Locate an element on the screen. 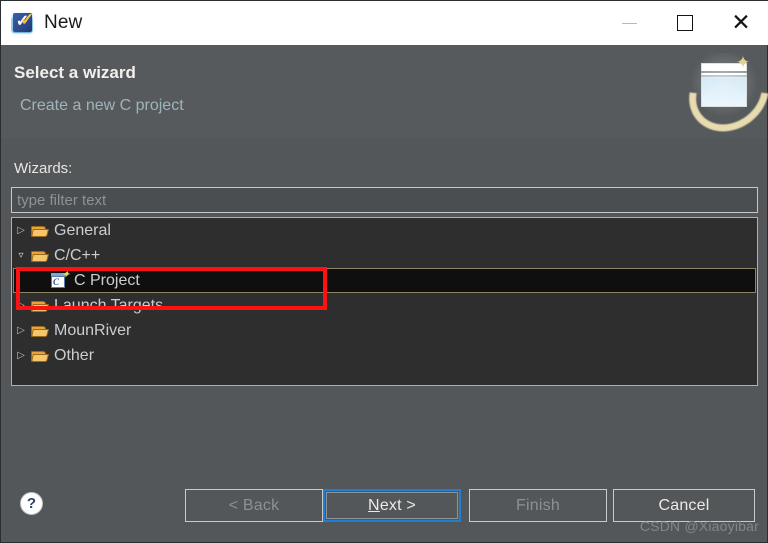 The image size is (768, 543). help-icon: ? is located at coordinates (31, 503).